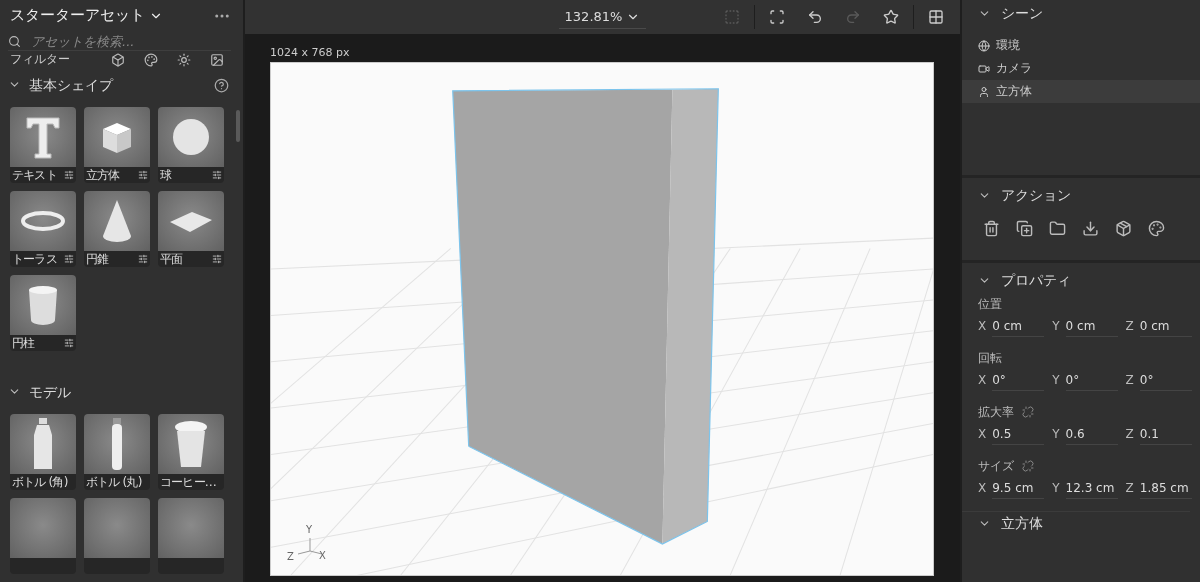  What do you see at coordinates (891, 17) in the screenshot?
I see `star-icon` at bounding box center [891, 17].